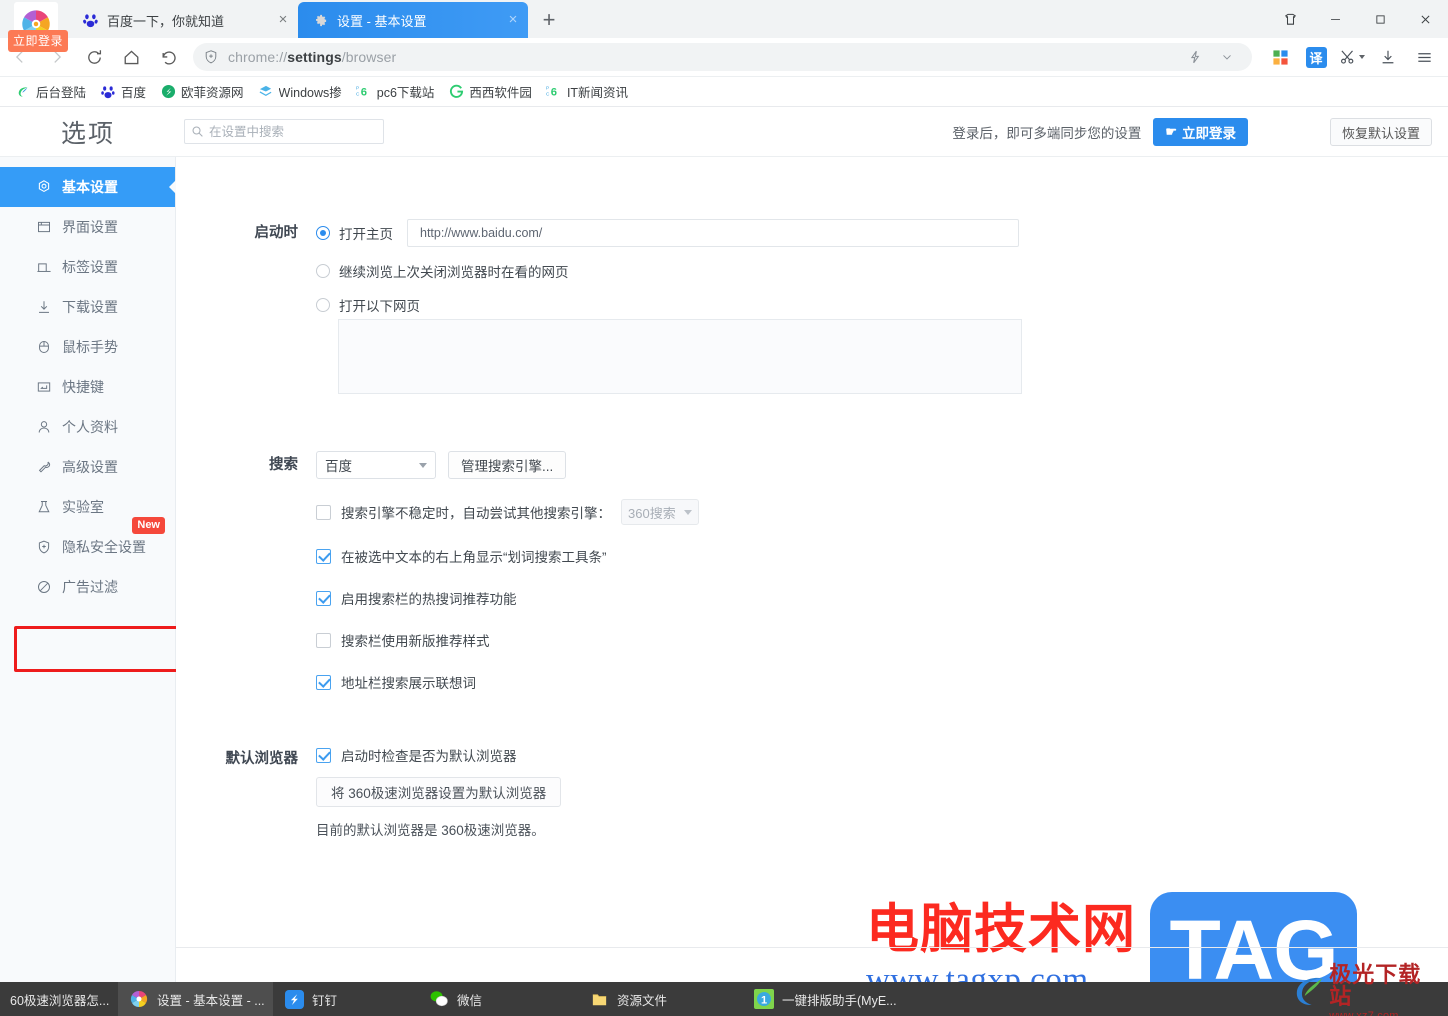 Image resolution: width=1448 pixels, height=1016 pixels. What do you see at coordinates (1200, 132) in the screenshot?
I see `login-now-button: ☛ 立即登录` at bounding box center [1200, 132].